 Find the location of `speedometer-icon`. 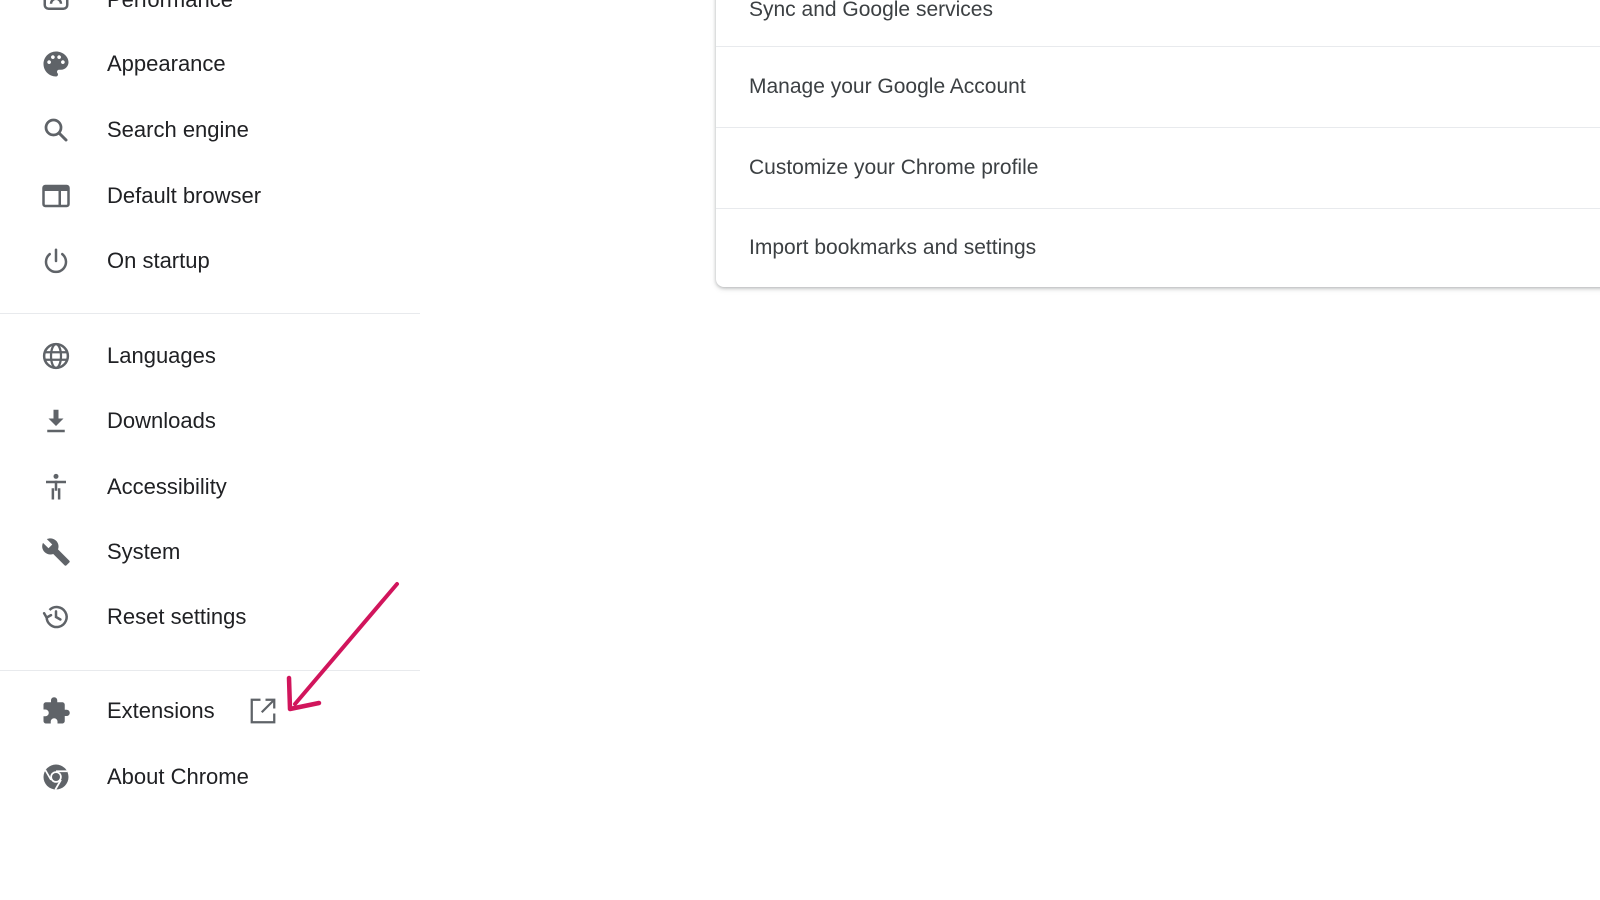

speedometer-icon is located at coordinates (56, 8).